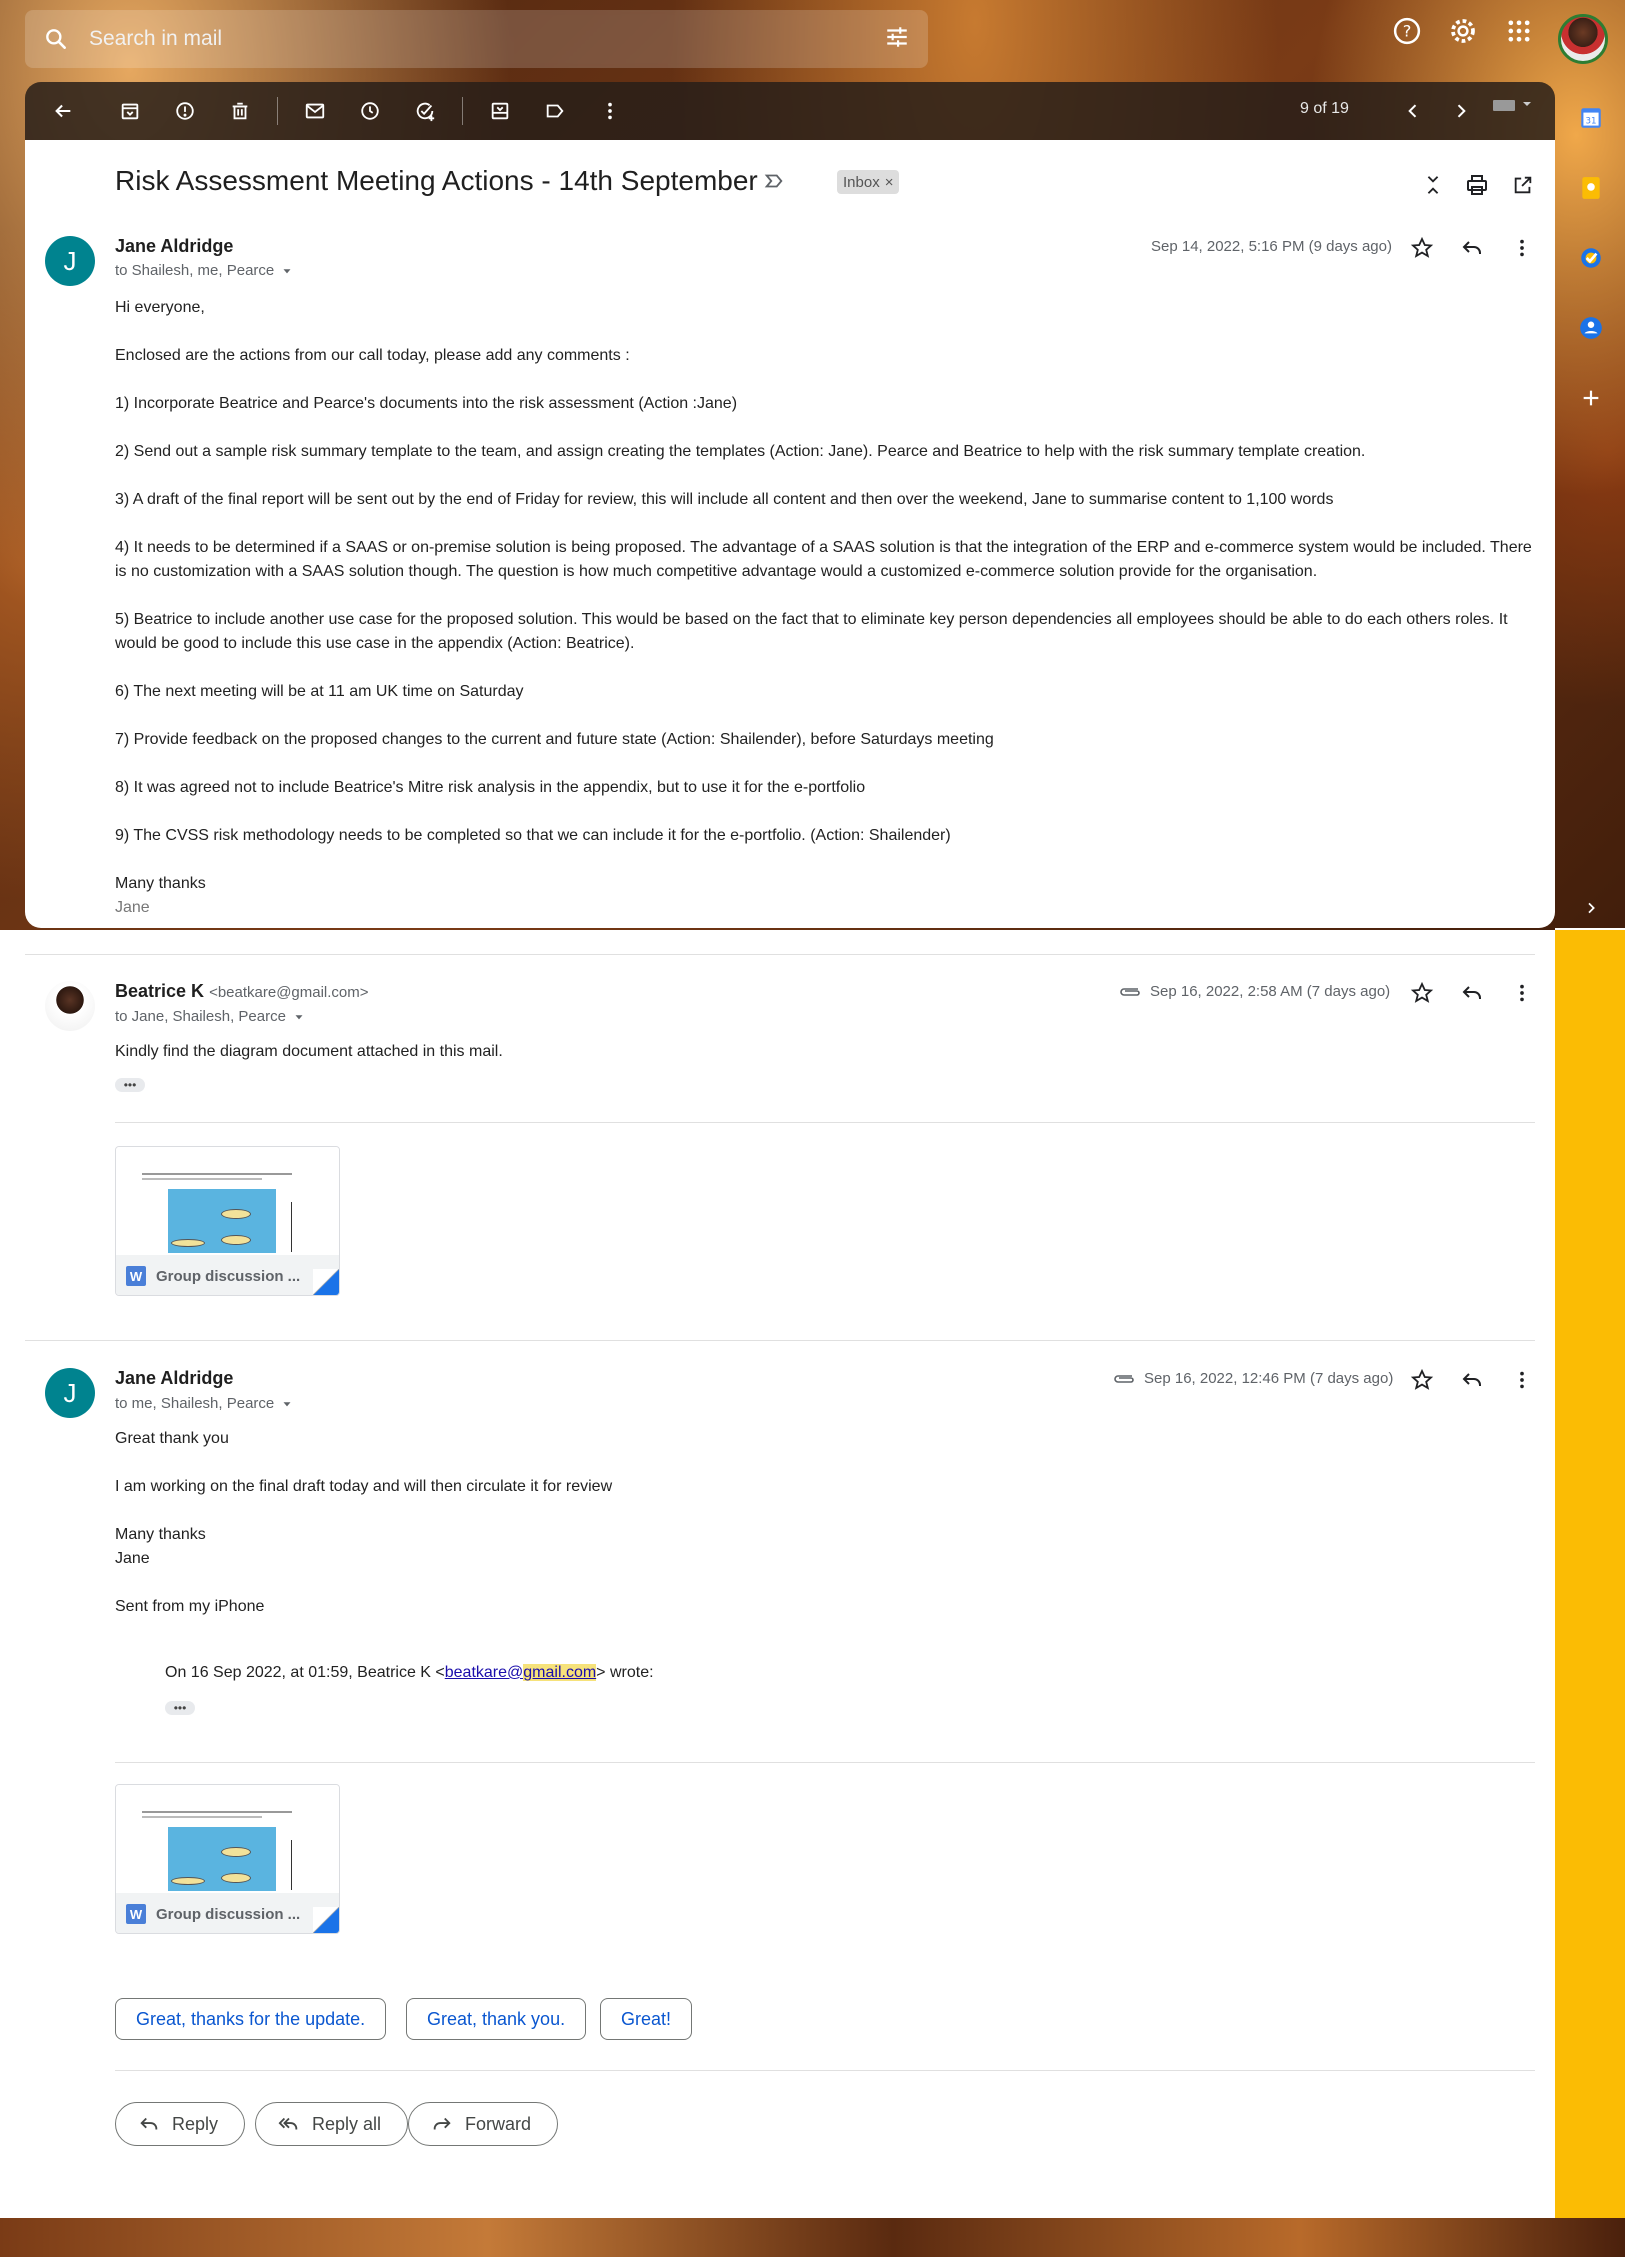  Describe the element at coordinates (160, 991) in the screenshot. I see `sender-name-text: Beatrice K` at that location.